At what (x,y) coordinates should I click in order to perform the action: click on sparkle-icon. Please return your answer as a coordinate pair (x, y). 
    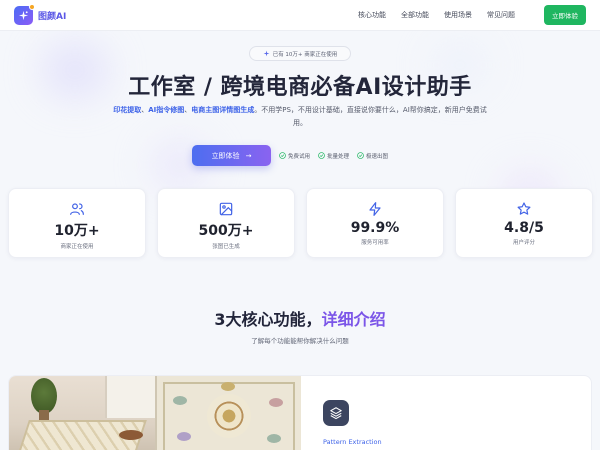
    Looking at the image, I should click on (266, 53).